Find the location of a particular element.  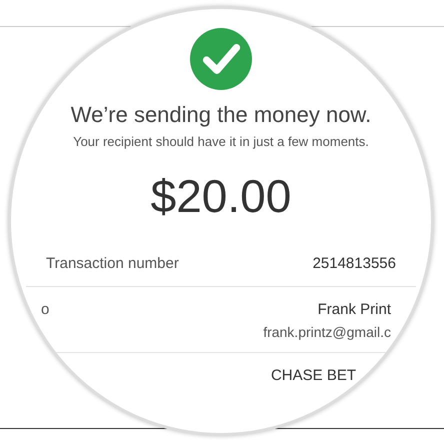

detail-value: frank.printz@gmail.c is located at coordinates (327, 332).